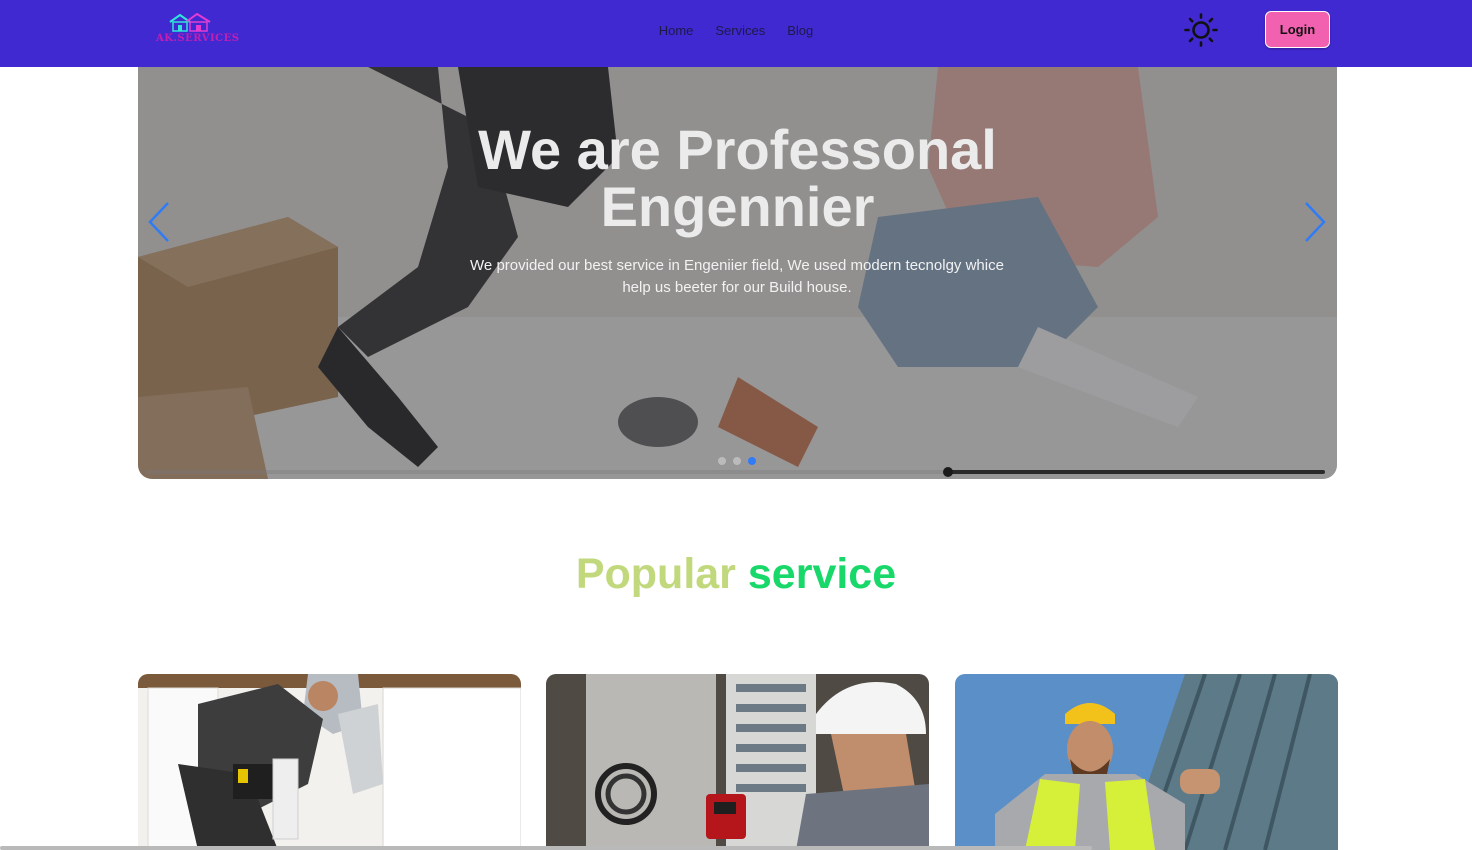  I want to click on hero-title-line1: We are Professonal, so click(737, 149).